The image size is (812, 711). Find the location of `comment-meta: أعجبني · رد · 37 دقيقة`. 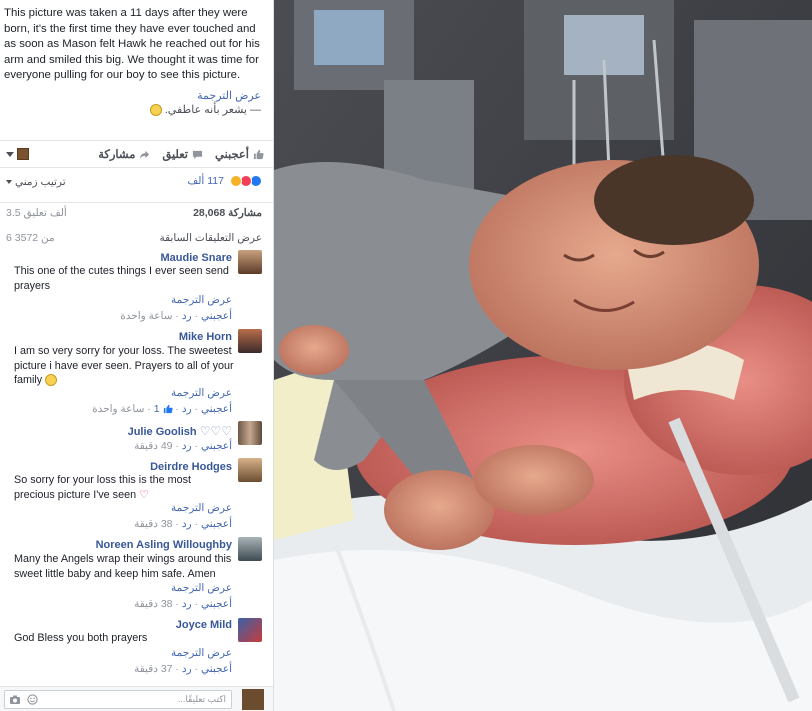

comment-meta: أعجبني · رد · 37 دقيقة is located at coordinates (183, 669).